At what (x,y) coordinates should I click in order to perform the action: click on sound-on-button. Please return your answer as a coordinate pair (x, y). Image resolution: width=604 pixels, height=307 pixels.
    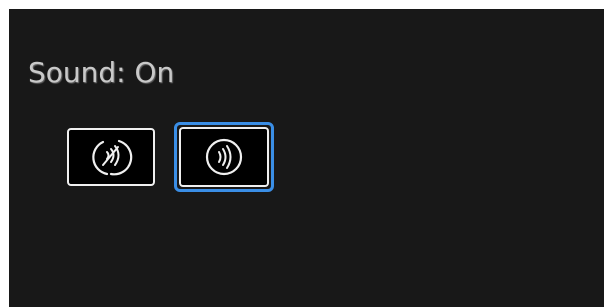
    Looking at the image, I should click on (224, 157).